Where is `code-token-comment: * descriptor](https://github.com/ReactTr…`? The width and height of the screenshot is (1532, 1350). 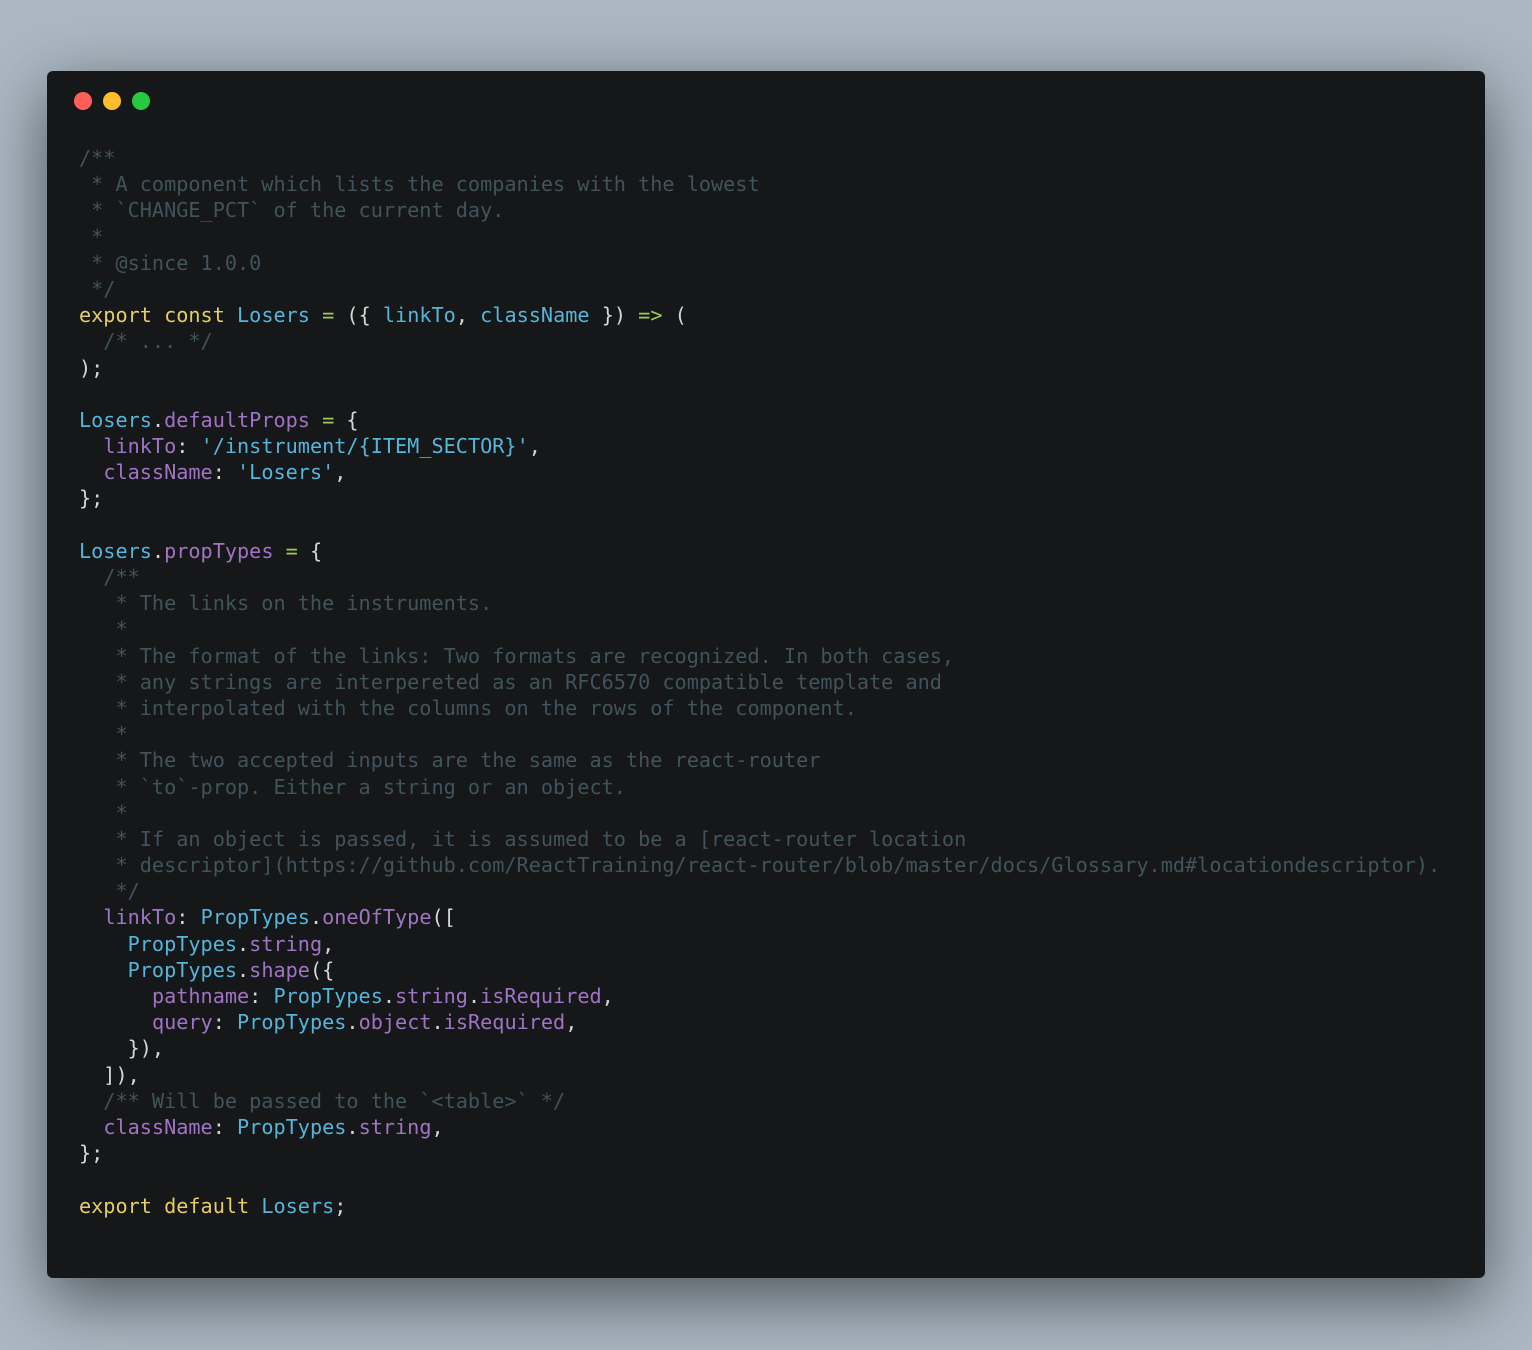 code-token-comment: * descriptor](https://github.com/ReactTr… is located at coordinates (760, 865).